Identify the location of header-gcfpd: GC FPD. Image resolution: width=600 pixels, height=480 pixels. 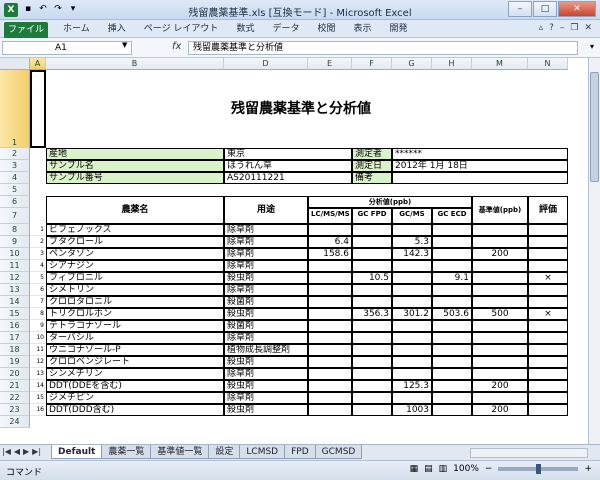
(372, 216).